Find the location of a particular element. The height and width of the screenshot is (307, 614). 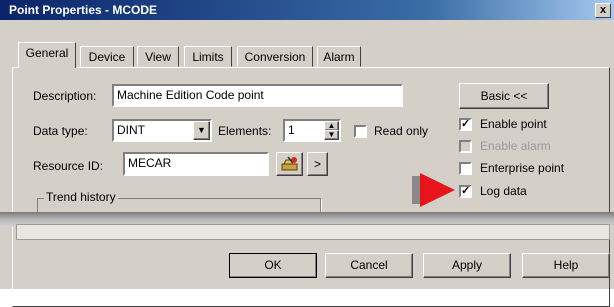

close-button: x is located at coordinates (603, 10).